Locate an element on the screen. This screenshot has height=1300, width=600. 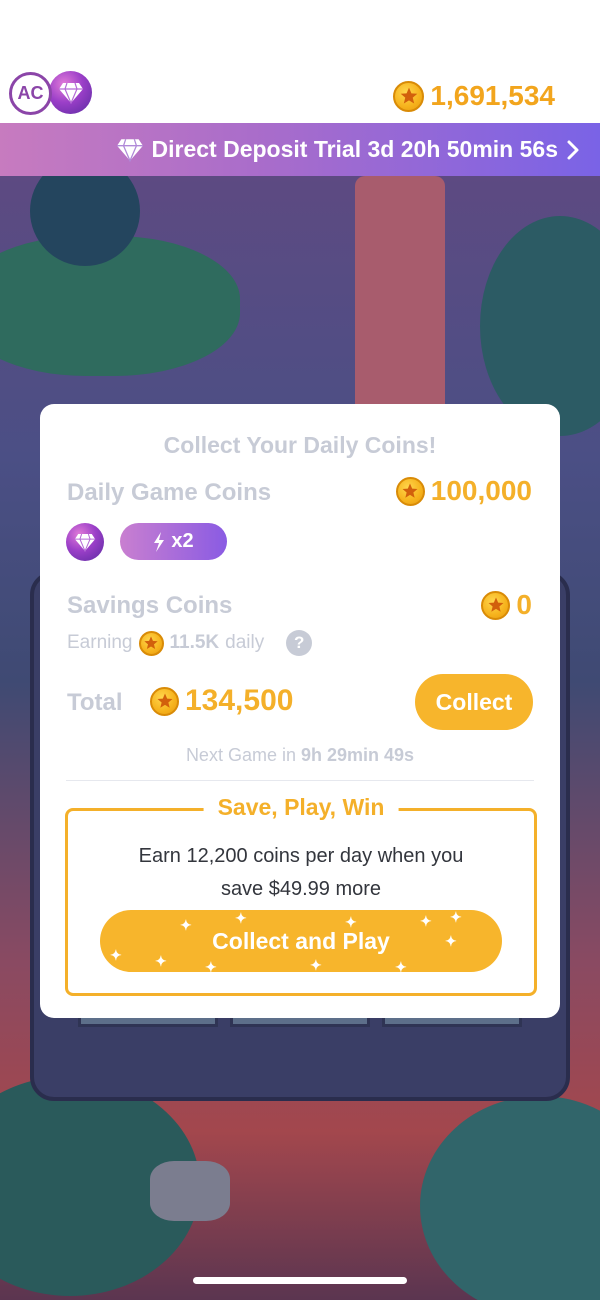
premium-gem-badge is located at coordinates (85, 542).